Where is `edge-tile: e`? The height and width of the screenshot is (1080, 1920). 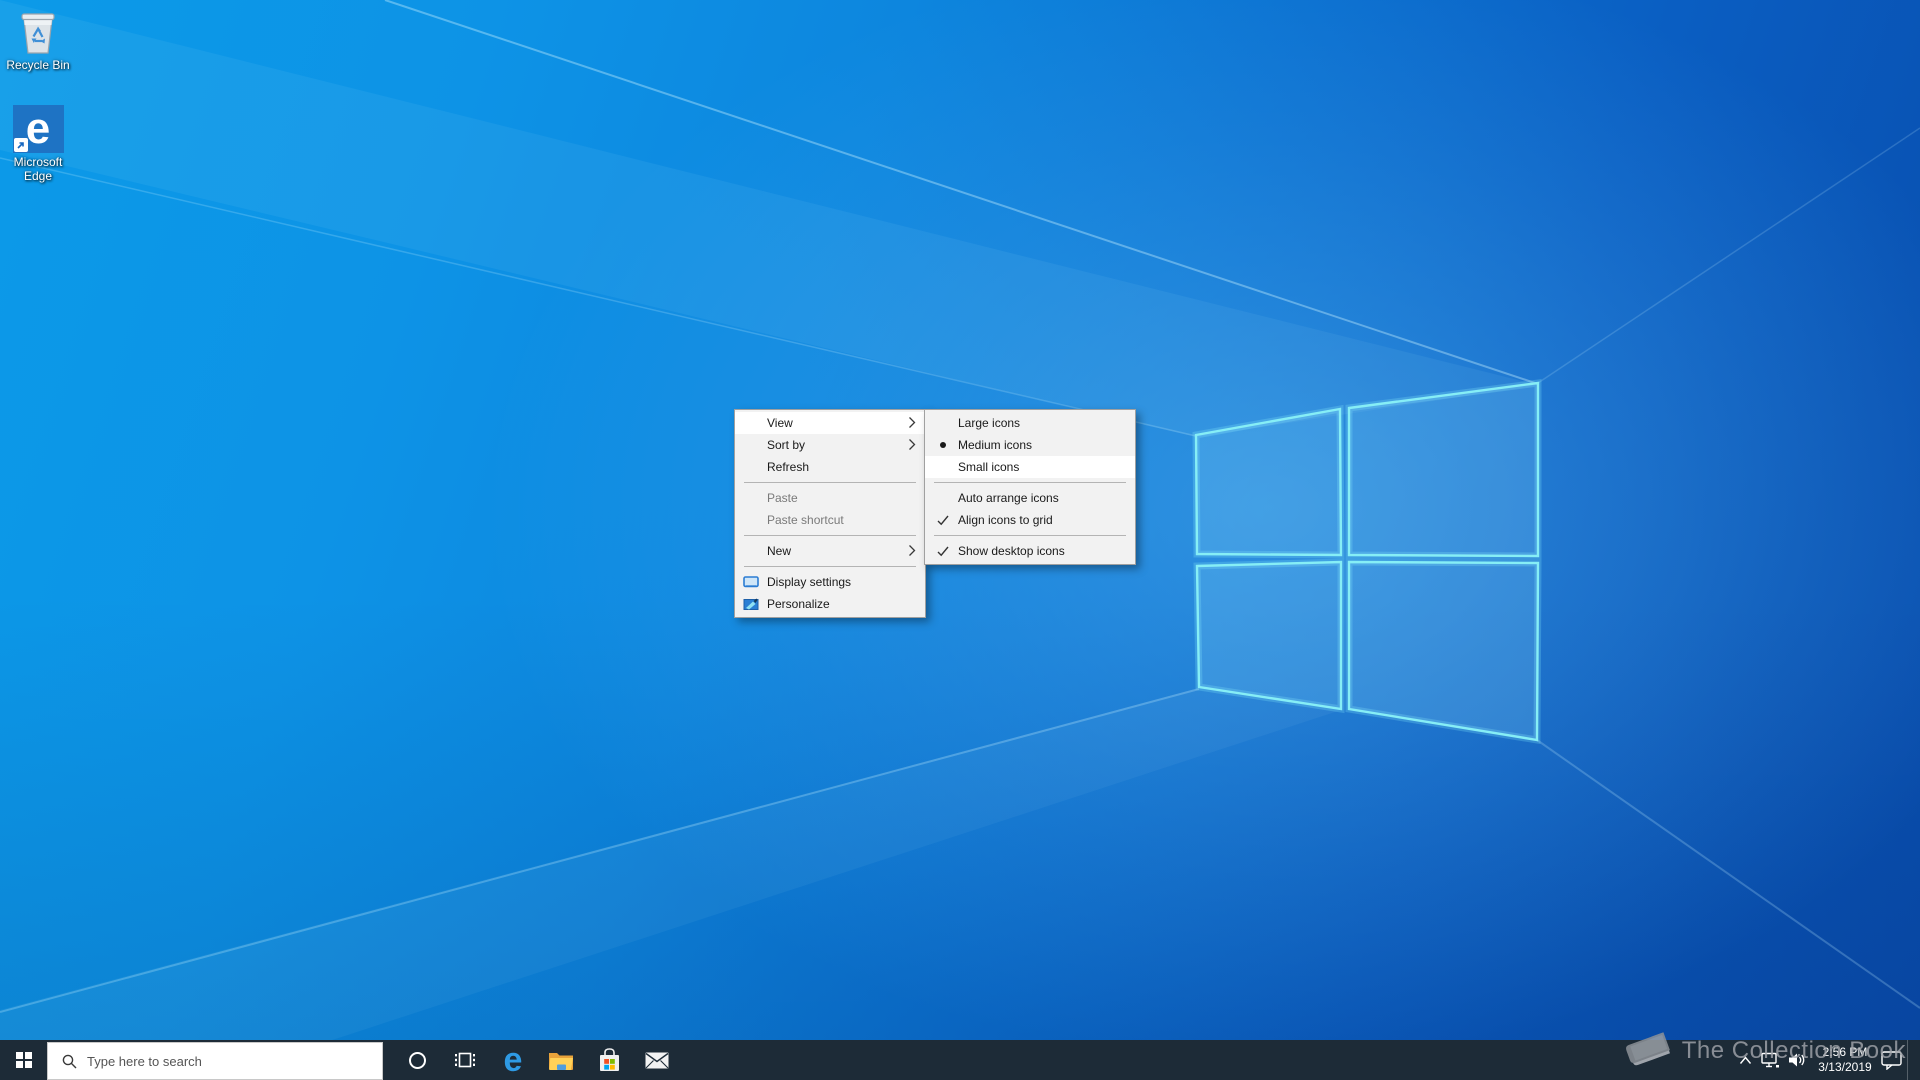
edge-tile: e is located at coordinates (38, 129).